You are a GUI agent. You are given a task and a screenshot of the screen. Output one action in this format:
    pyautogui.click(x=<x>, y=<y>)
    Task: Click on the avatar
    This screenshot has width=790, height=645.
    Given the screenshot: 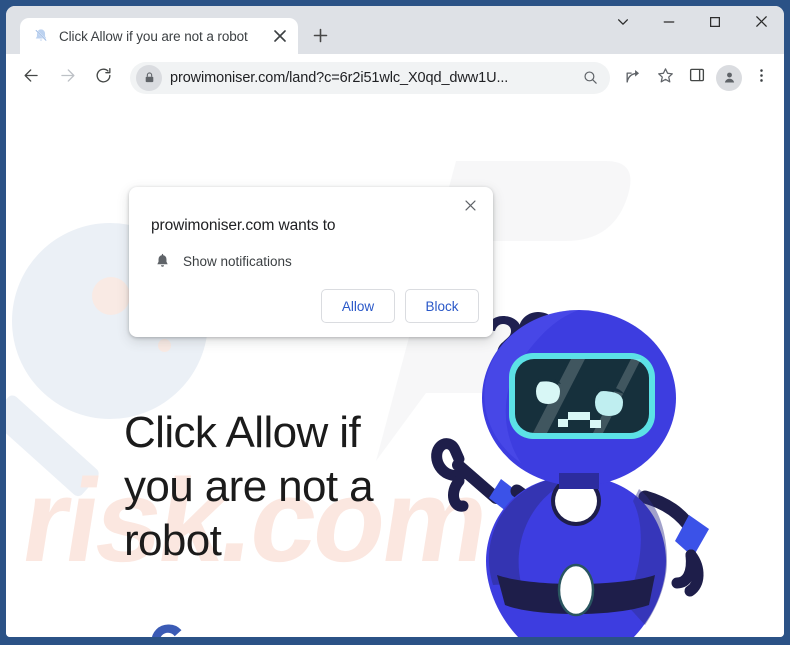 What is the action you would take?
    pyautogui.click(x=729, y=77)
    